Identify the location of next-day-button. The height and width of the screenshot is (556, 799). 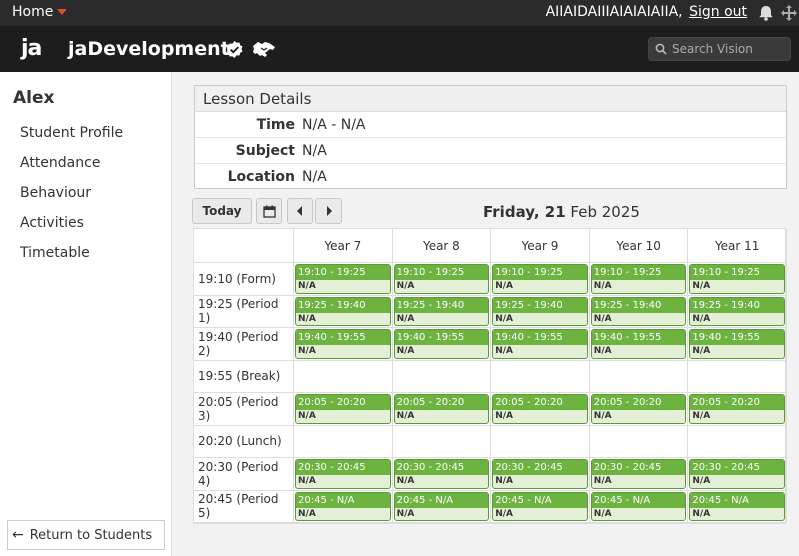
(328, 211).